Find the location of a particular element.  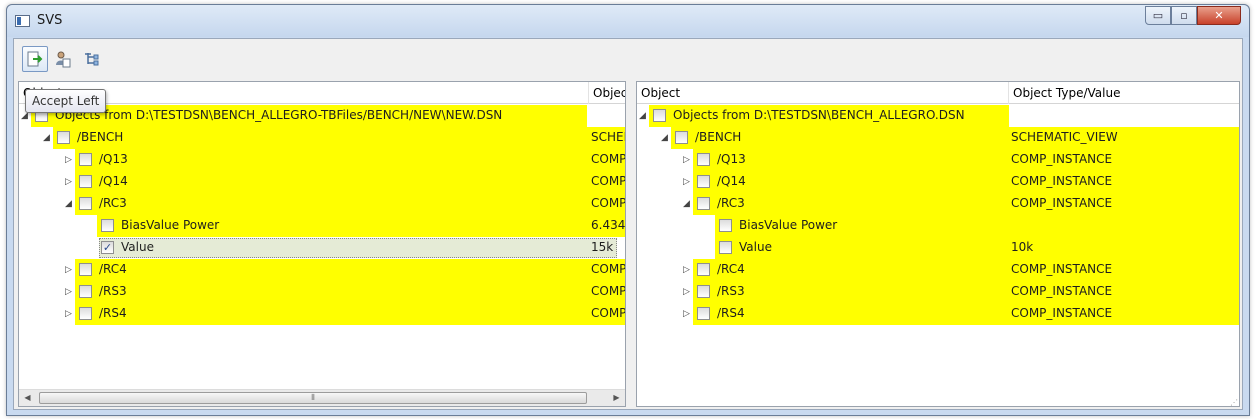

row-checkbox: ✓ is located at coordinates (107, 247).